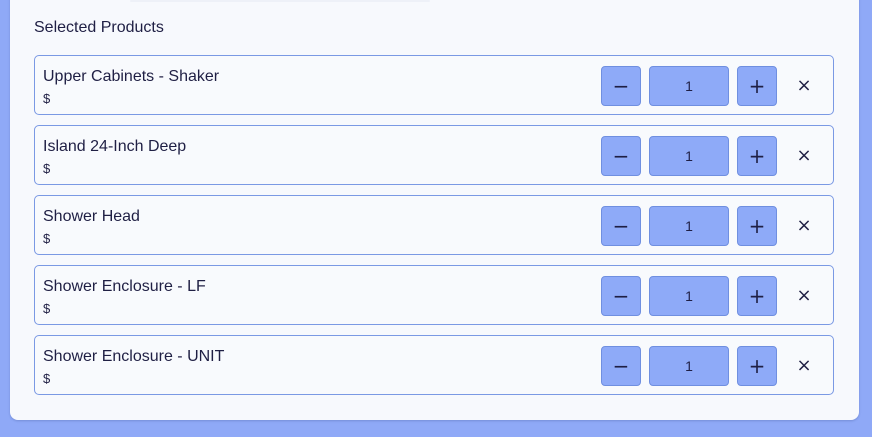 This screenshot has width=872, height=437. I want to click on product-row: Shower Enclosure - UNIT $ − + ×, so click(434, 365).